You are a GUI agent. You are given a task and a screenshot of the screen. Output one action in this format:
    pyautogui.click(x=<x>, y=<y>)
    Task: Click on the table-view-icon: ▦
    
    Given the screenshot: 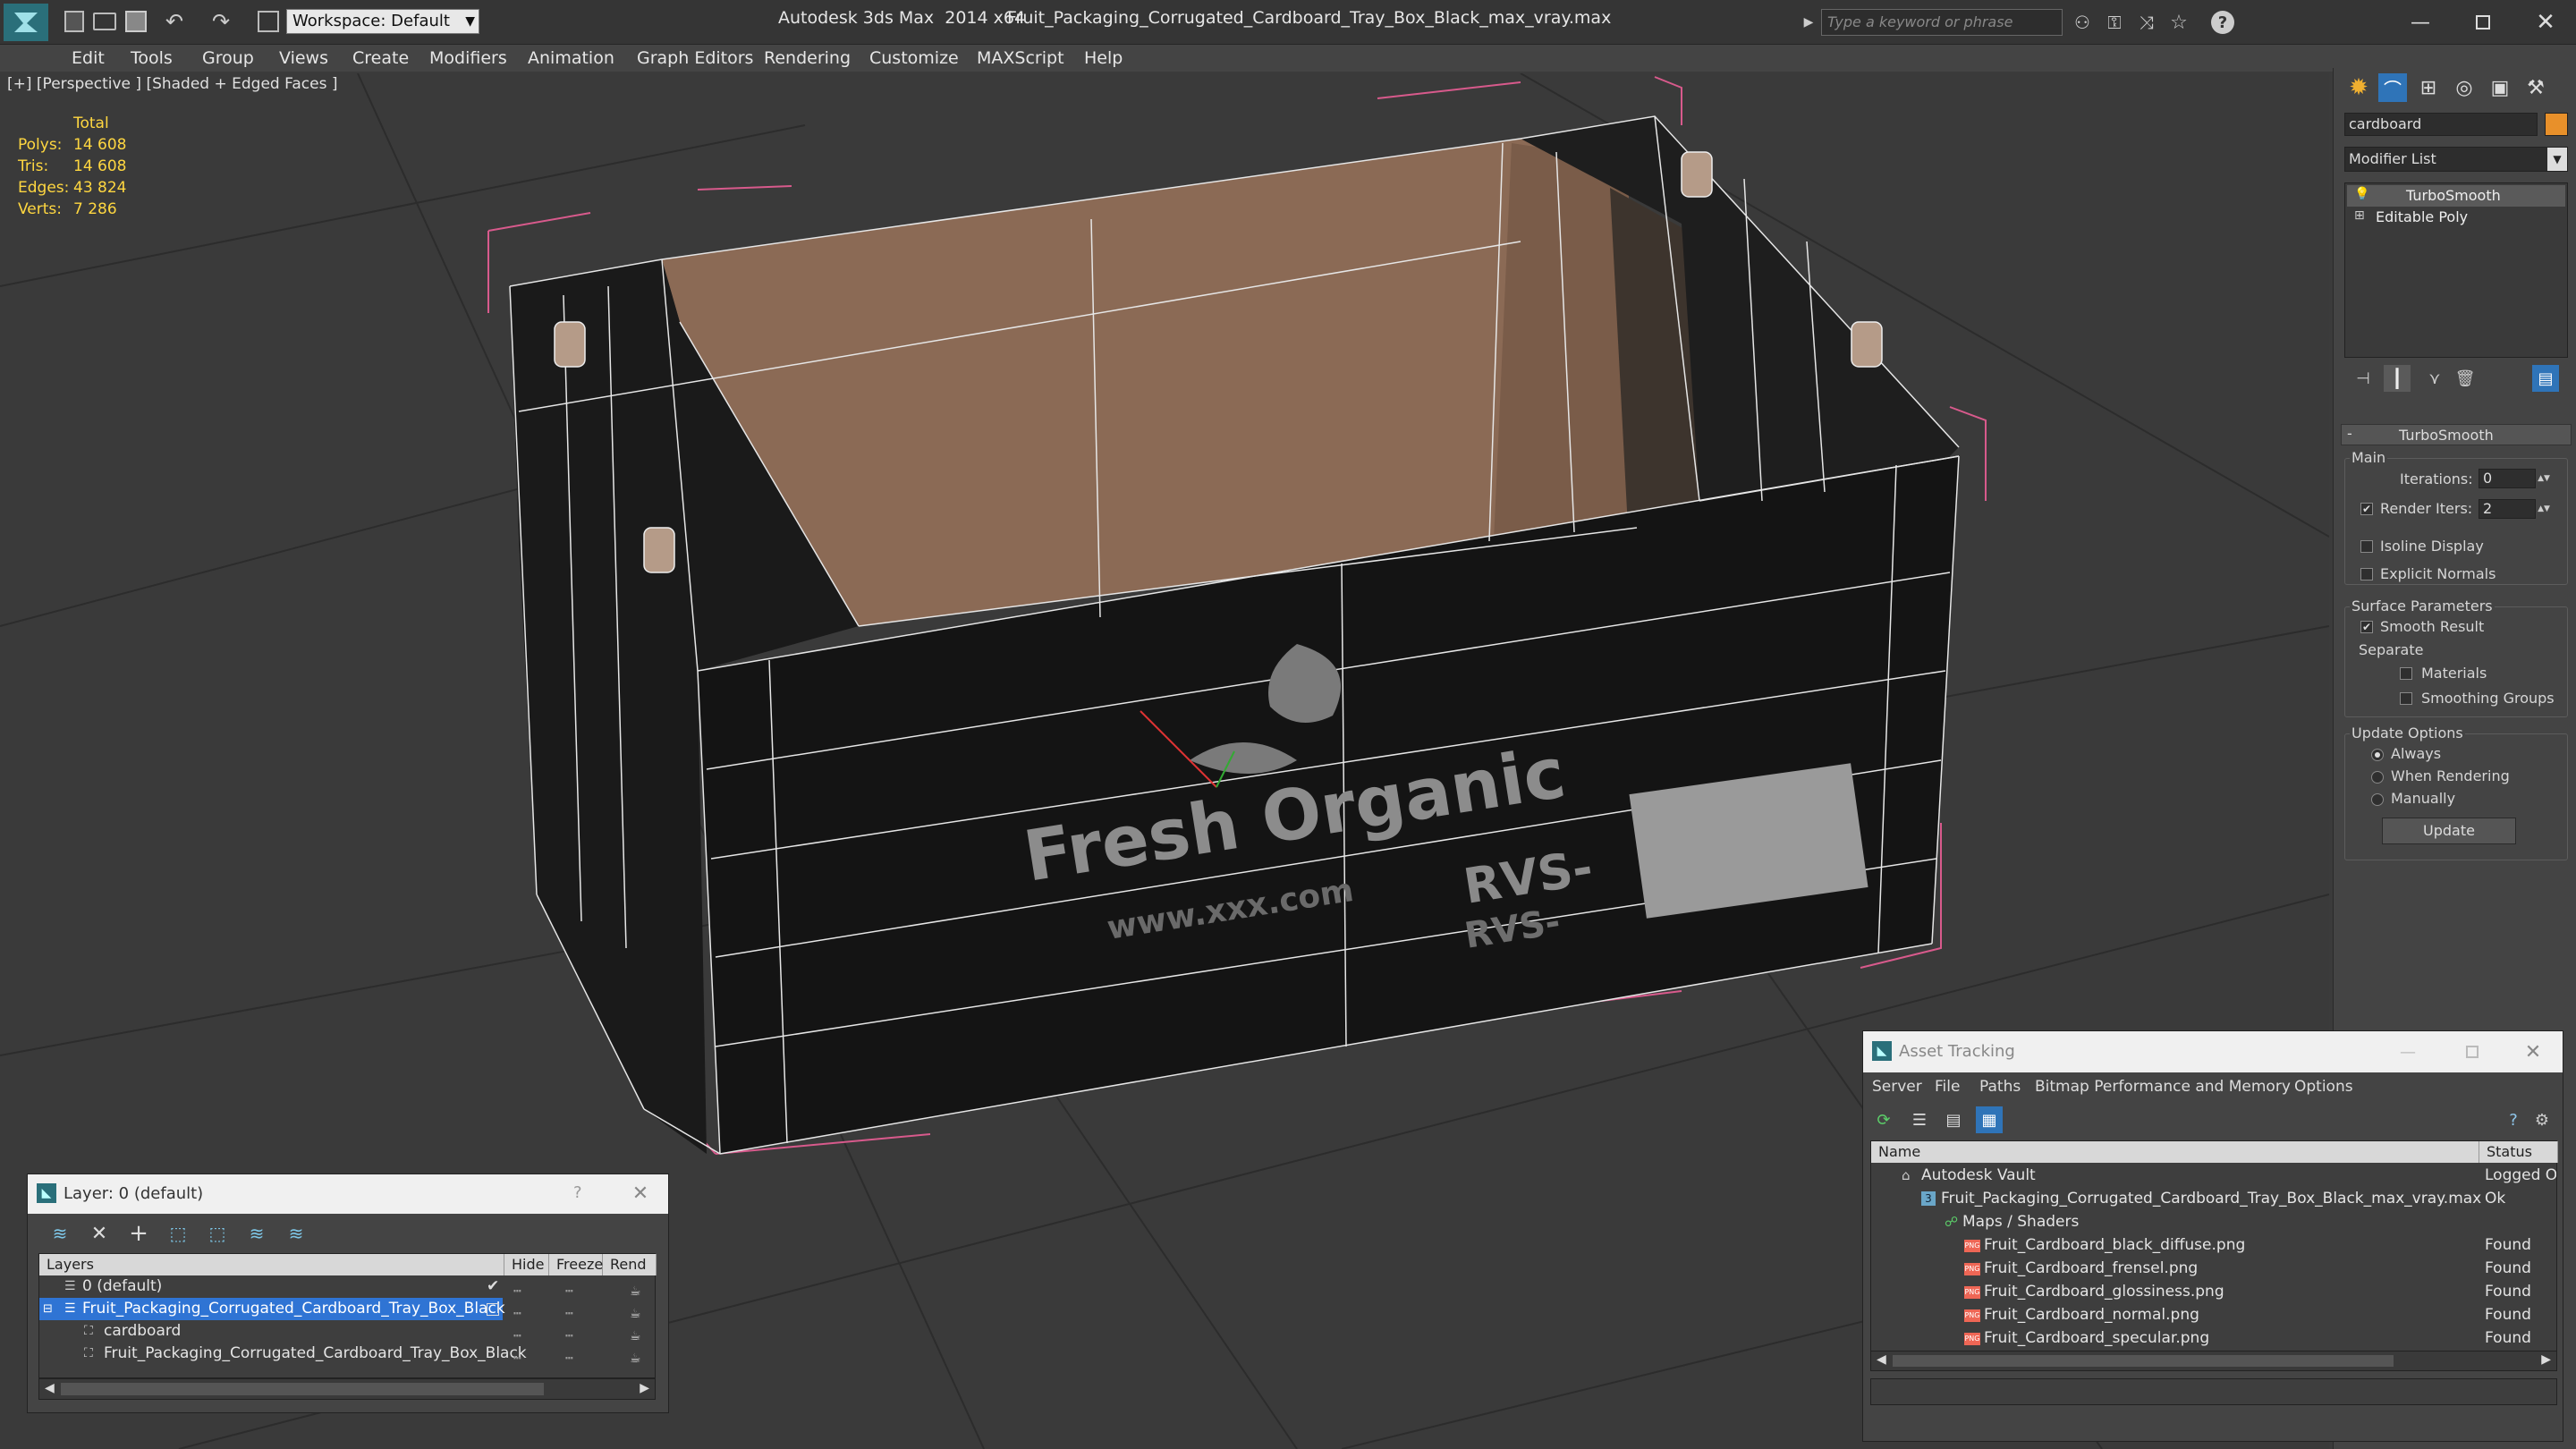 What is the action you would take?
    pyautogui.click(x=1989, y=1119)
    